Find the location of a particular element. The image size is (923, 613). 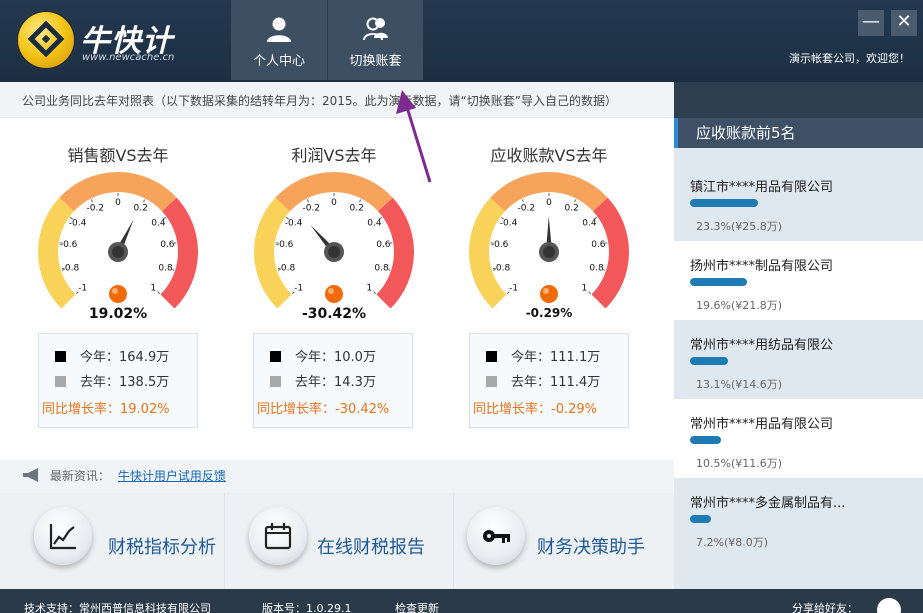

version-text: 版本号：1.0.29.1 is located at coordinates (307, 607).